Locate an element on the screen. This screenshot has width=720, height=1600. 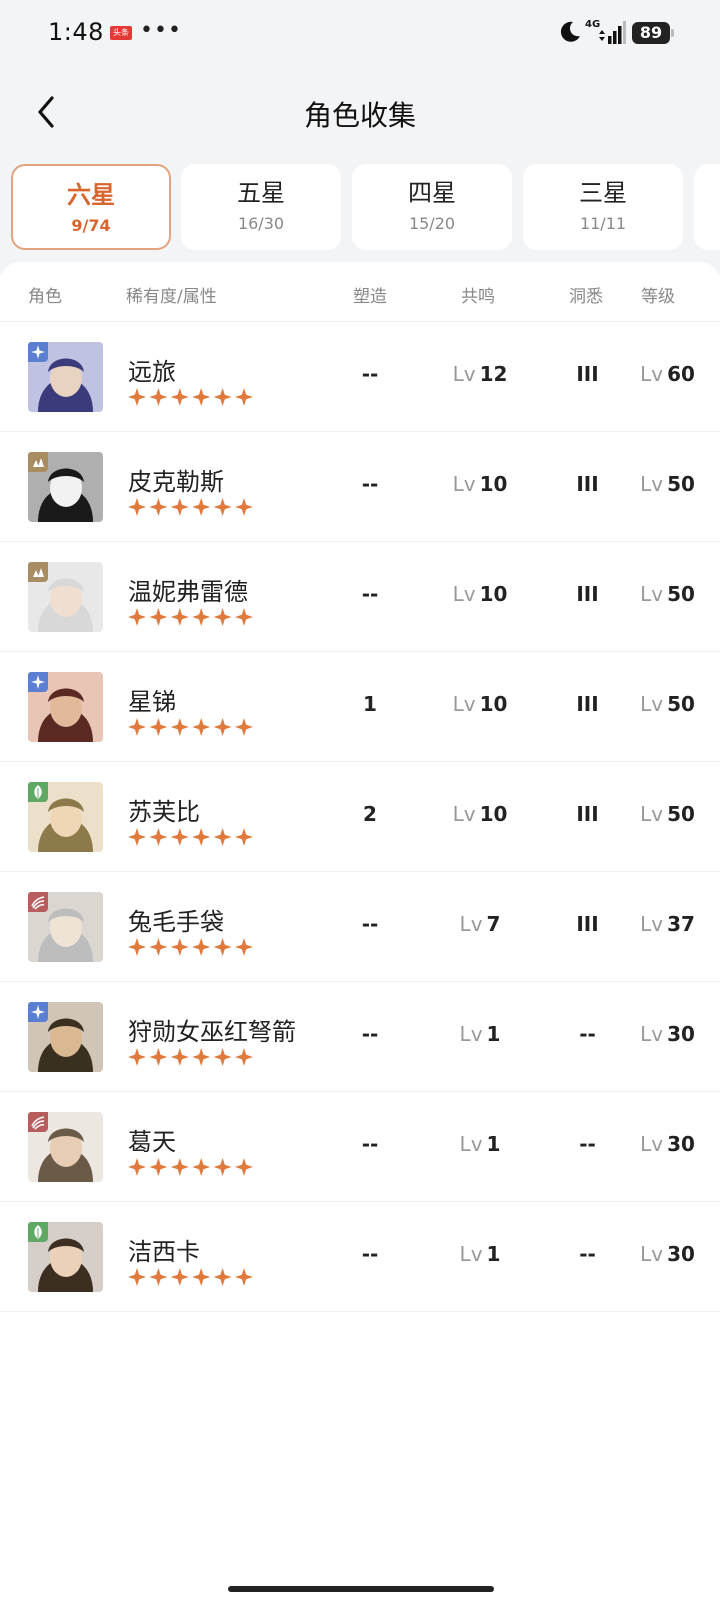
header: 角色收集 is located at coordinates (360, 112).